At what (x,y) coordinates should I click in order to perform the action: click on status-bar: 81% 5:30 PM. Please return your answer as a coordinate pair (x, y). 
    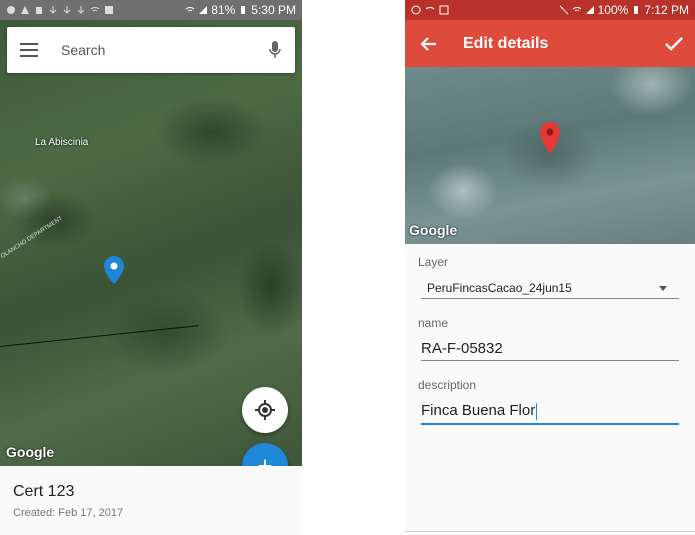
    Looking at the image, I should click on (151, 10).